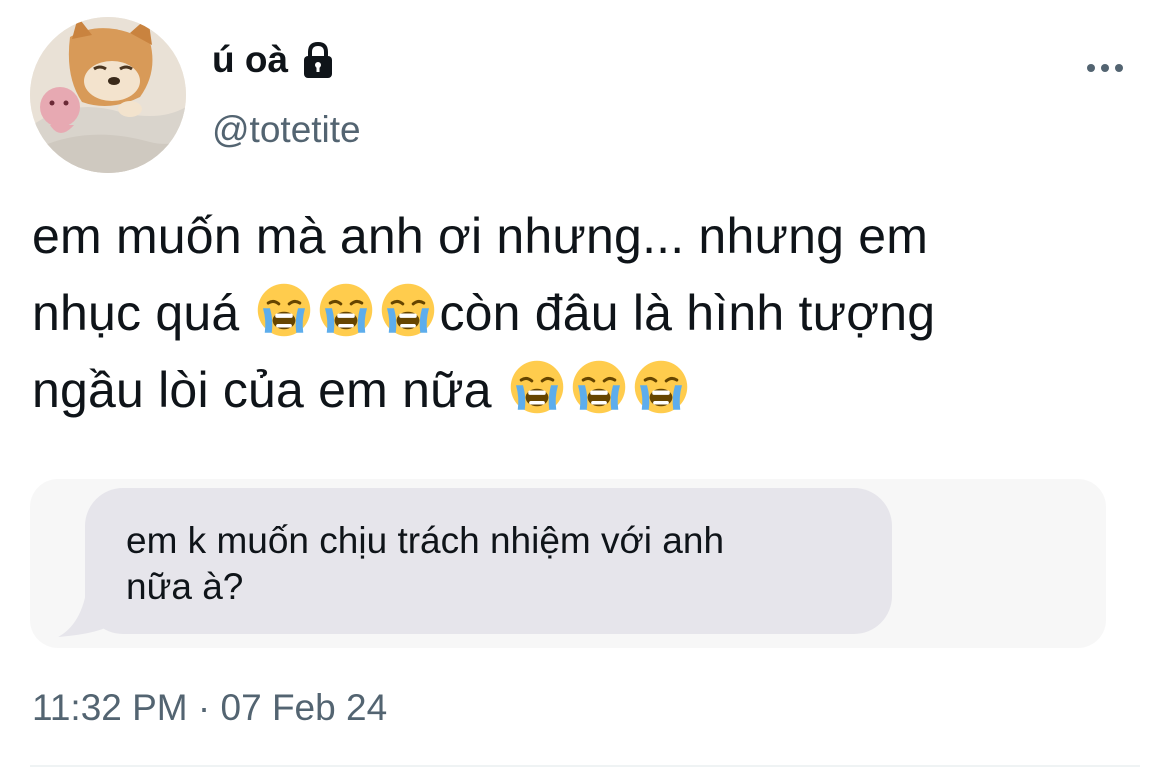 The width and height of the screenshot is (1170, 767). Describe the element at coordinates (318, 60) in the screenshot. I see `lock-icon` at that location.